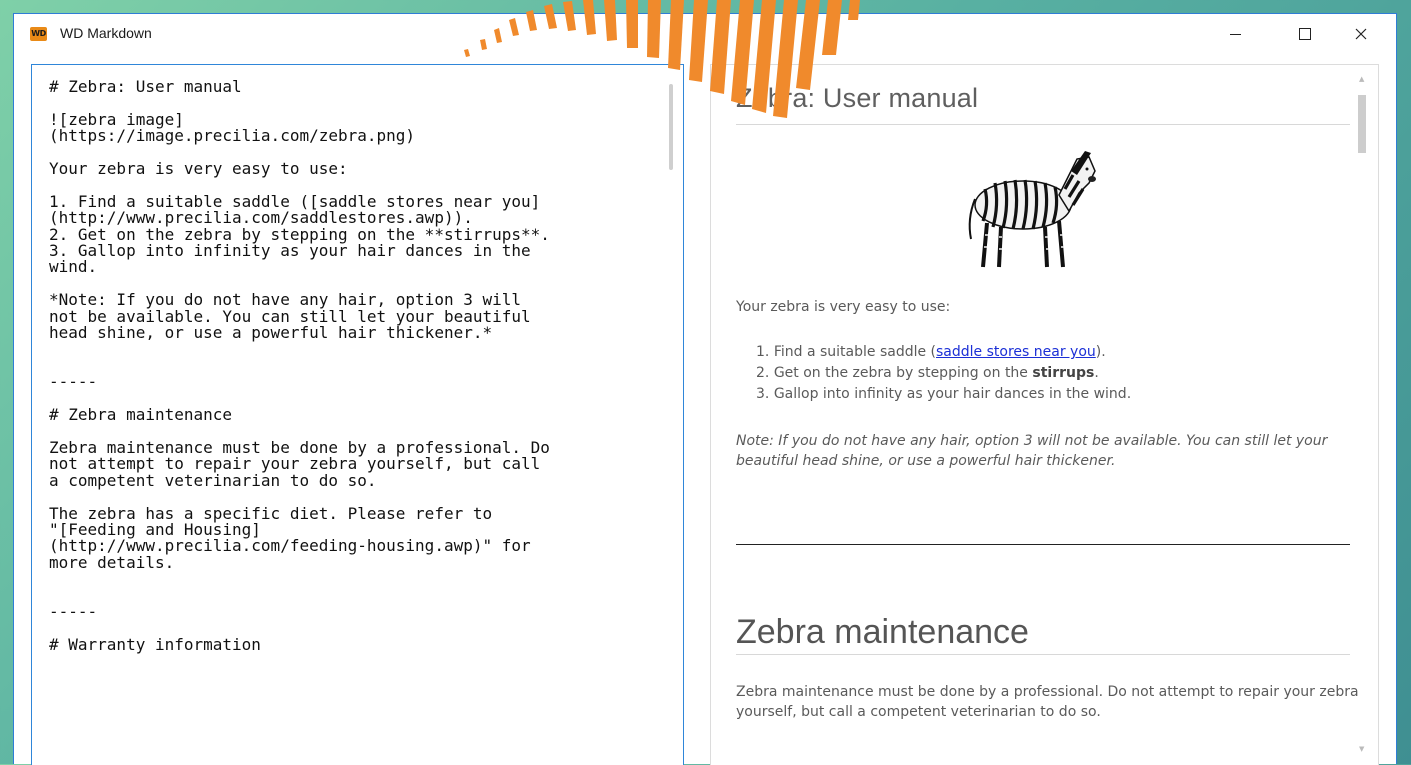 The height and width of the screenshot is (765, 1411). Describe the element at coordinates (38, 34) in the screenshot. I see `app-logo-icon: WD` at that location.